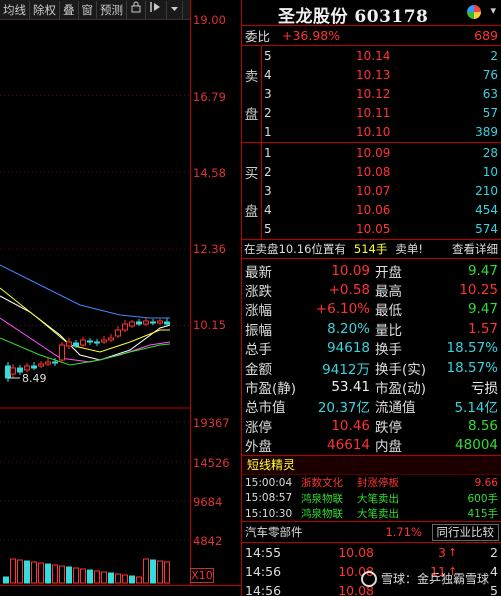 The width and height of the screenshot is (501, 596). I want to click on sell-side-label: 卖 盘, so click(252, 94).